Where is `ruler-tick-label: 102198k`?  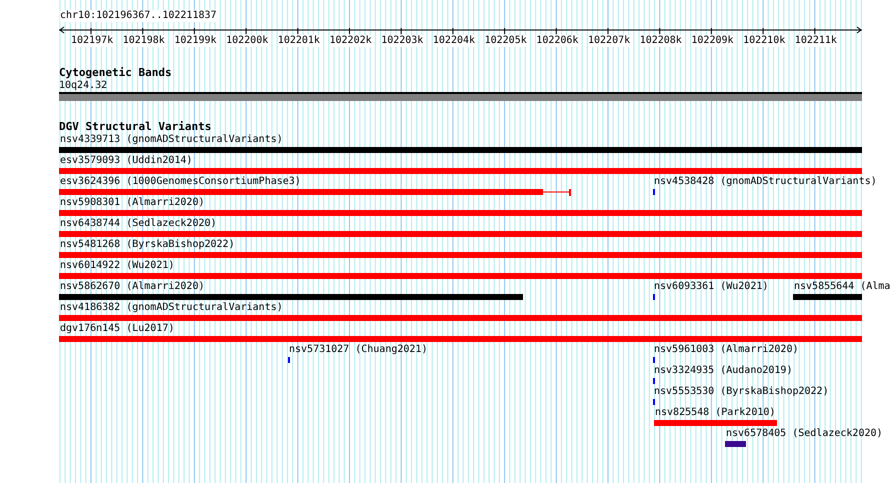
ruler-tick-label: 102198k is located at coordinates (143, 41).